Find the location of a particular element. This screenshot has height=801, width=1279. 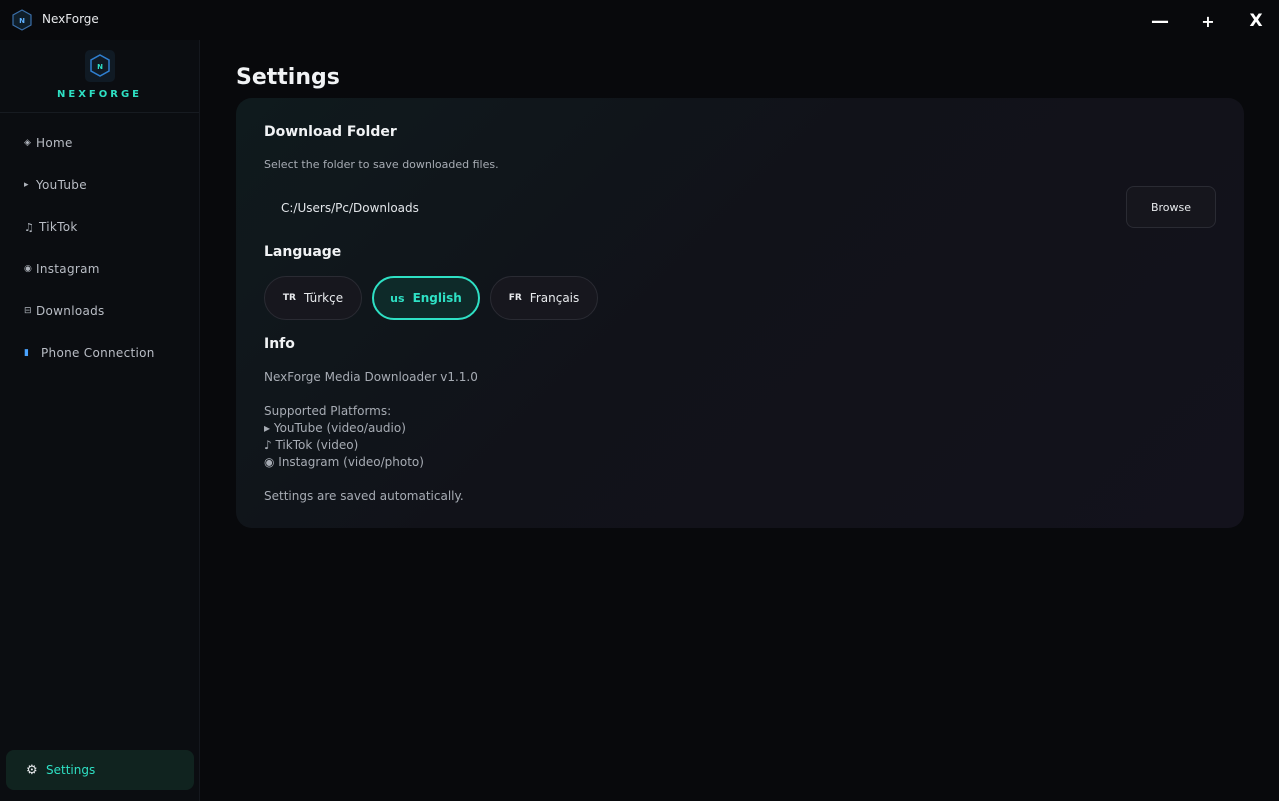

sidebar-item-label: Phone Connection is located at coordinates (98, 353).